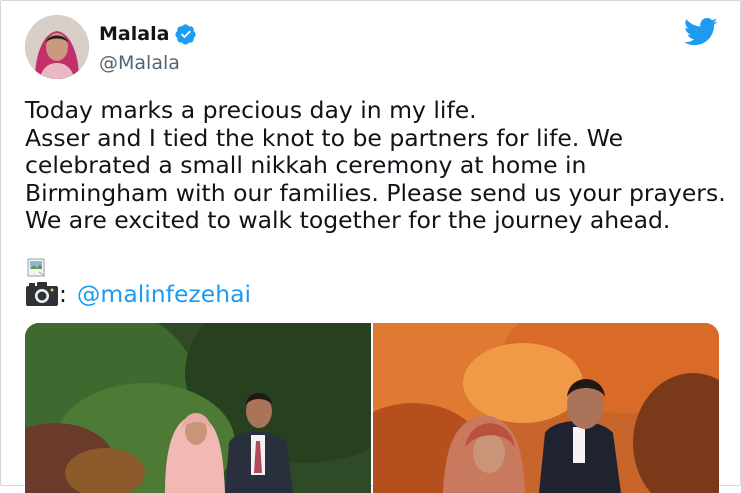 Image resolution: width=741 pixels, height=493 pixels. What do you see at coordinates (701, 32) in the screenshot?
I see `twitter-bird-icon` at bounding box center [701, 32].